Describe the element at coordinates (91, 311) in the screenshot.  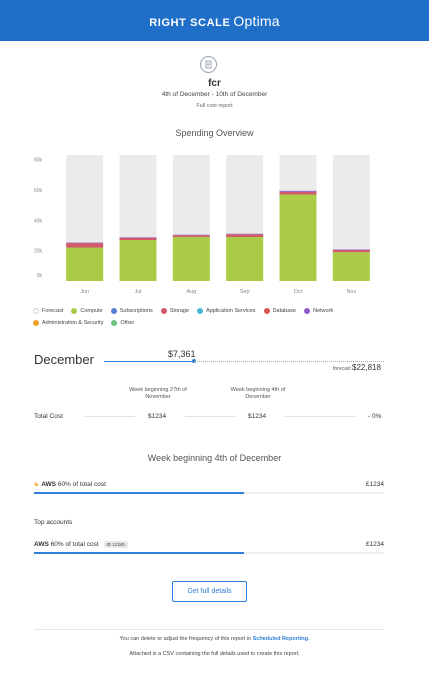
I see `legend-label: Compute` at that location.